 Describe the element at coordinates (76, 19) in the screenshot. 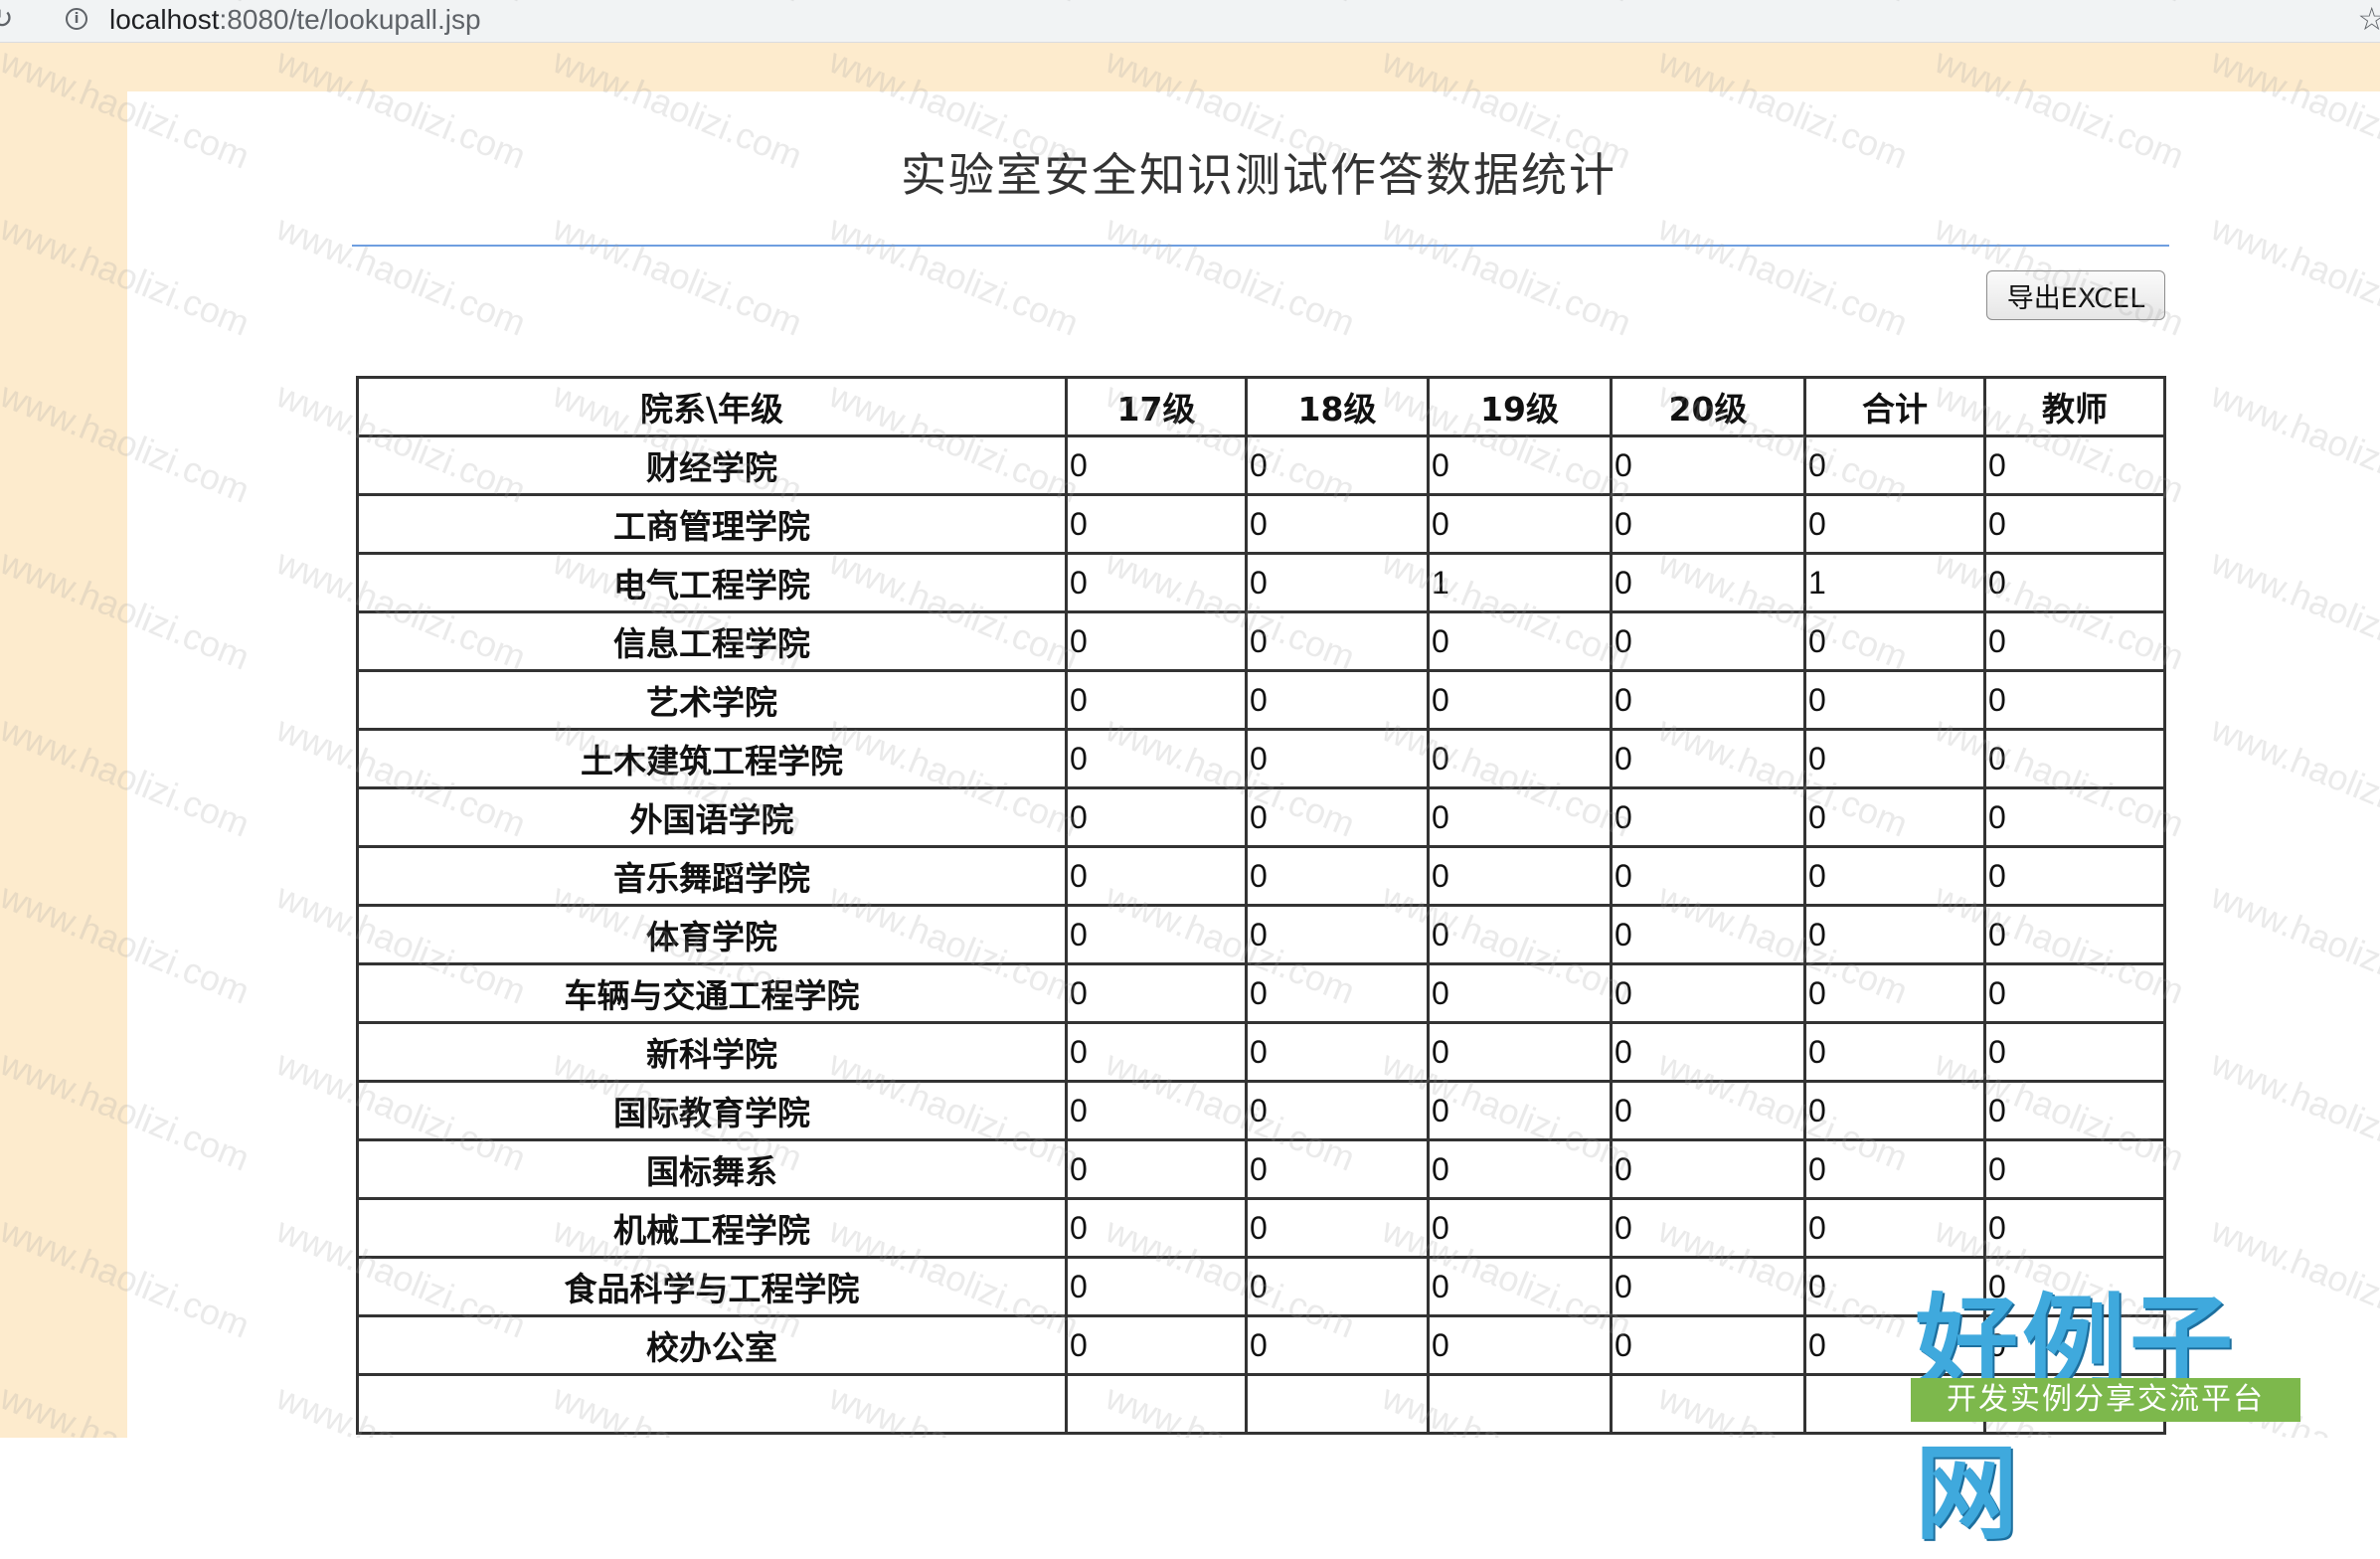

I see `site-info-icon: i` at that location.